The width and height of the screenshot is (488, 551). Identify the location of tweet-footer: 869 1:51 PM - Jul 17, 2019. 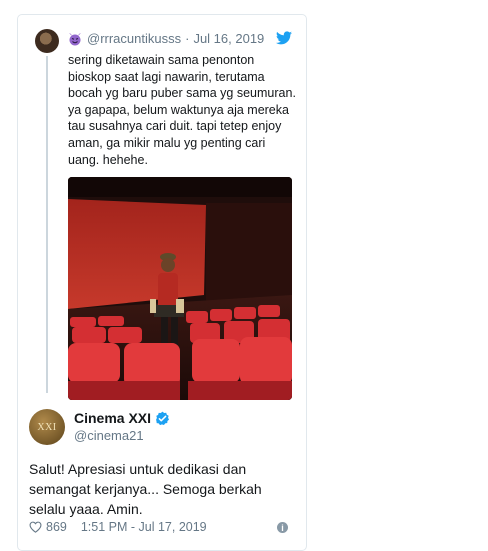
(118, 527).